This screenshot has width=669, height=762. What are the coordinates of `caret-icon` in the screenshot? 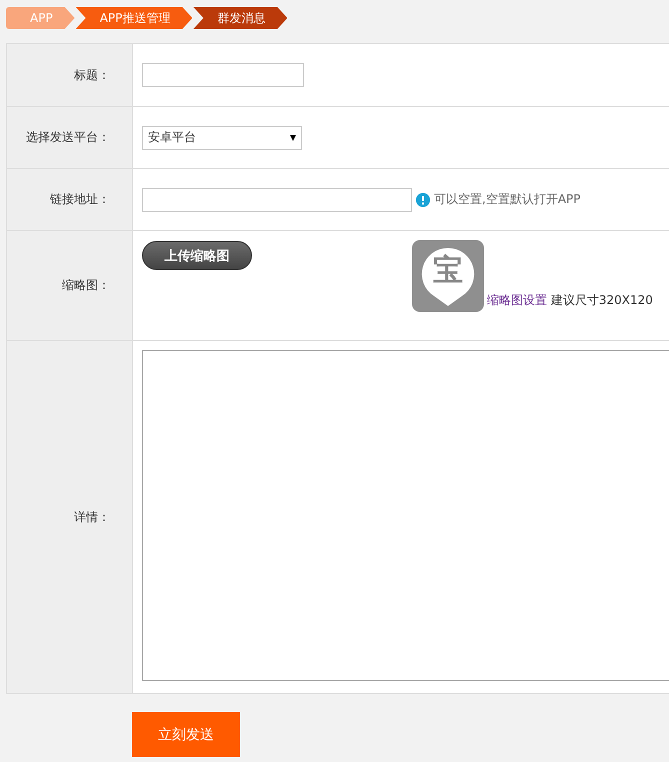 It's located at (293, 137).